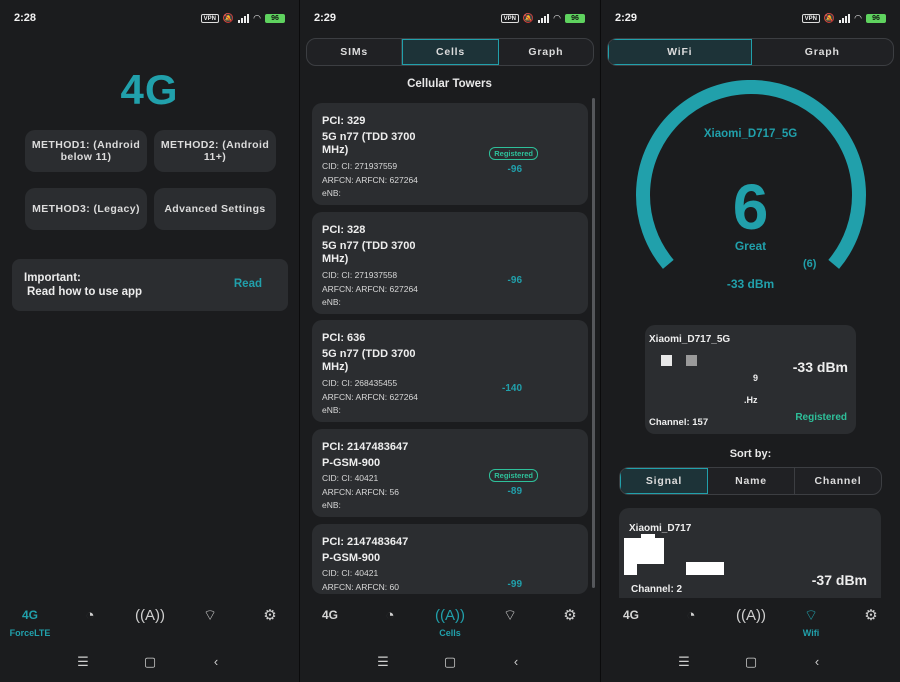 The height and width of the screenshot is (682, 900). Describe the element at coordinates (820, 367) in the screenshot. I see `network-dbm: -33 dBm` at that location.